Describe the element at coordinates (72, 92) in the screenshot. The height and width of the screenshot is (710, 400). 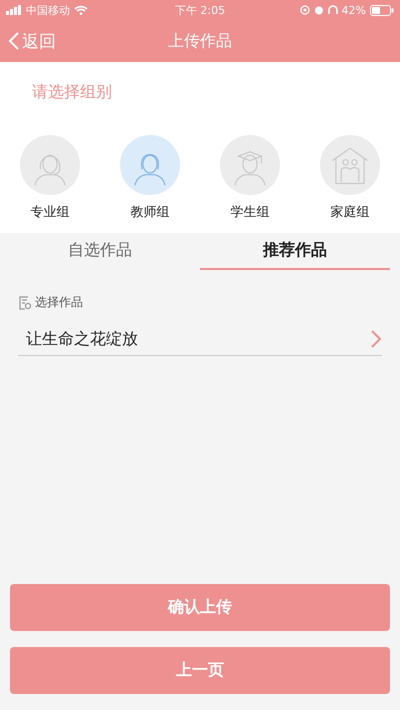
I see `group-prompt: 请选择组别` at that location.